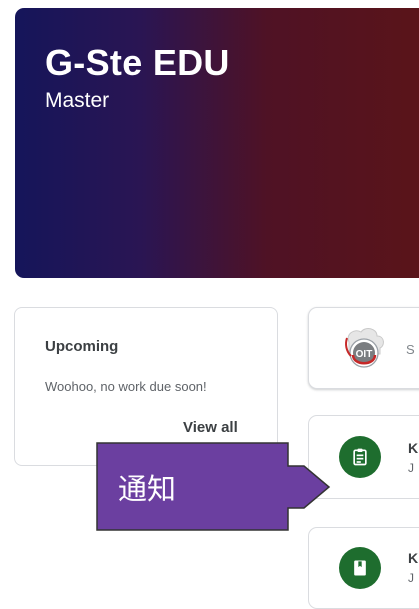 The width and height of the screenshot is (419, 609). I want to click on user-avatar: OIT, so click(364, 351).